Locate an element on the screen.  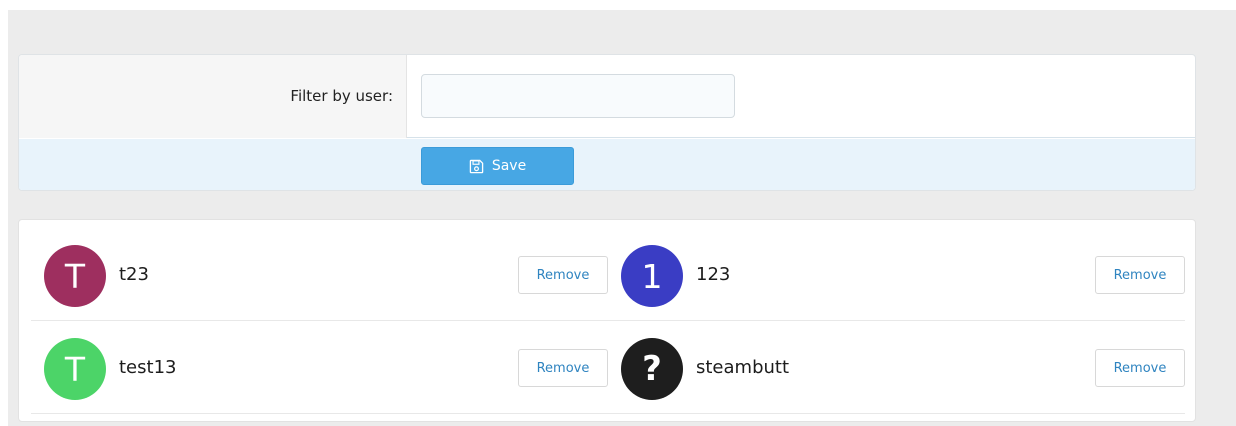
avatar: 1 is located at coordinates (652, 276).